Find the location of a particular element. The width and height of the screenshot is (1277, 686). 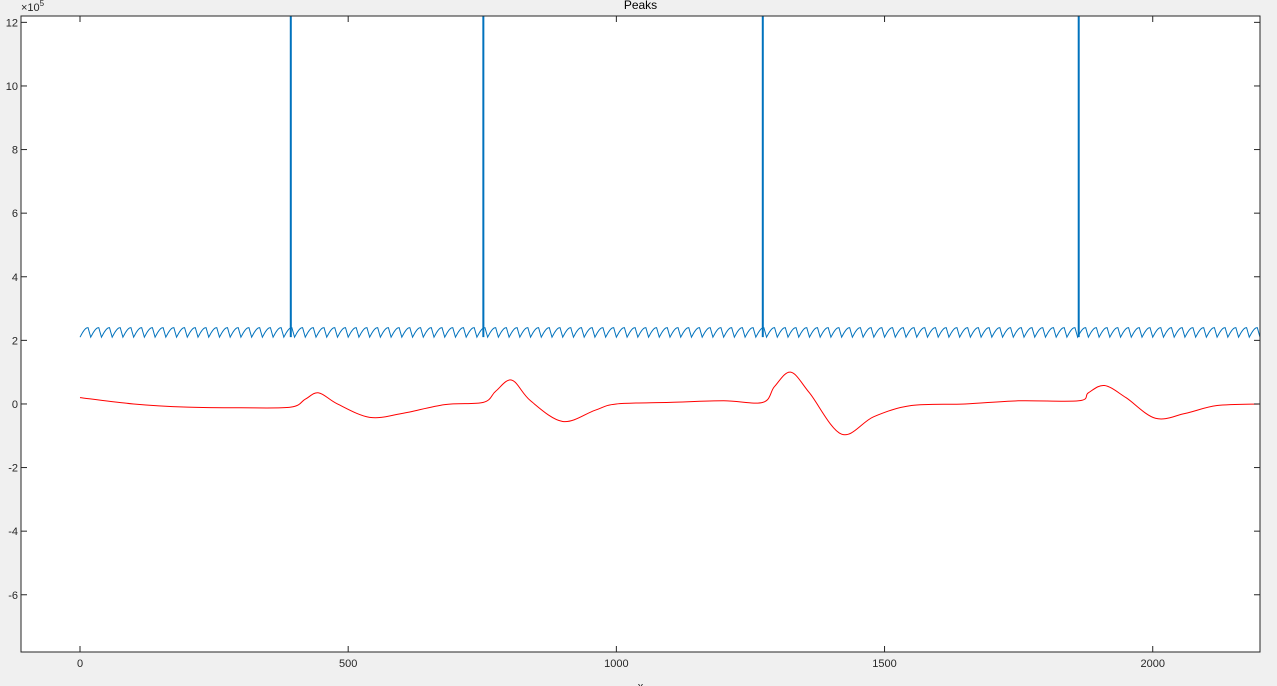

y-tick-label: -2 is located at coordinates (13, 469).